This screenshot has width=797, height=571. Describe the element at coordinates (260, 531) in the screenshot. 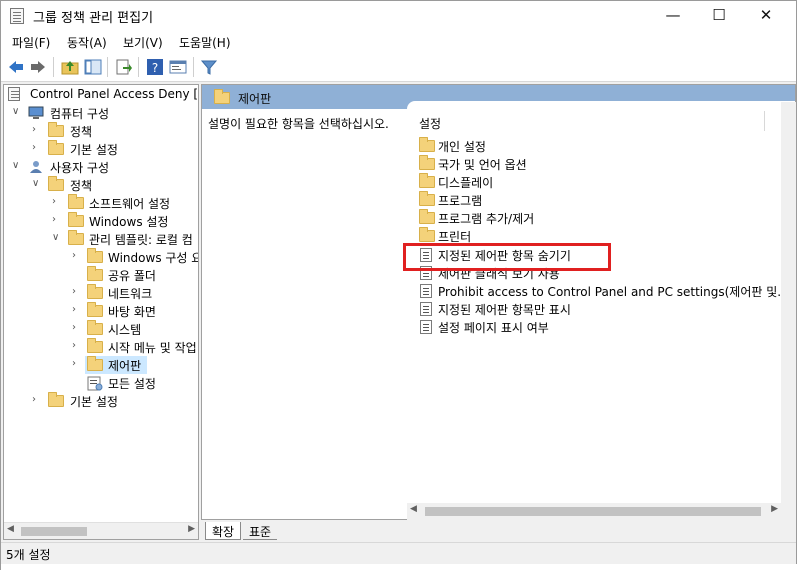

I see `tab-standard: 표준` at that location.